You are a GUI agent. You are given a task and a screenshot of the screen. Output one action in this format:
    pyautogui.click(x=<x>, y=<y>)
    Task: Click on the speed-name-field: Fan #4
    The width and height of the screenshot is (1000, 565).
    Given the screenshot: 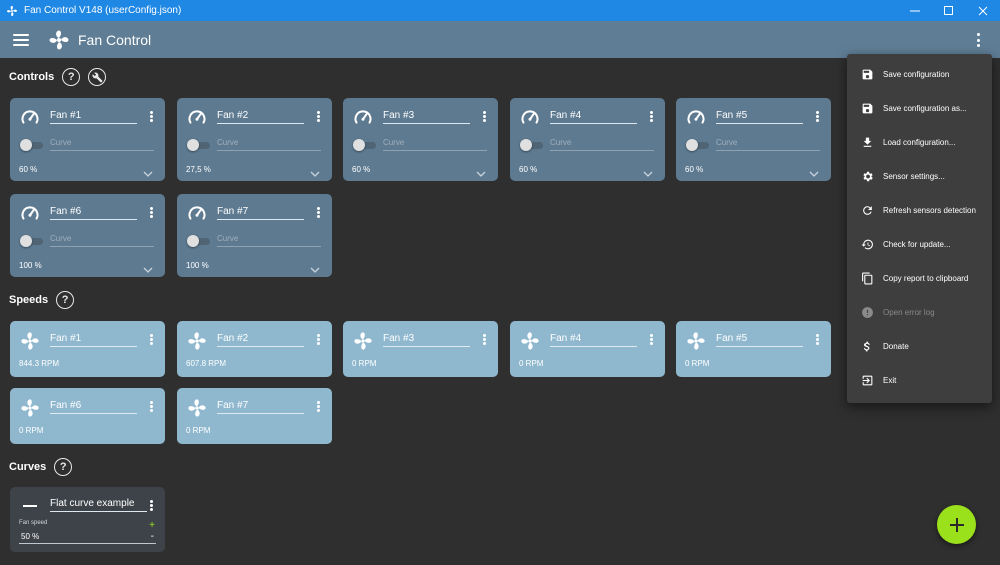 What is the action you would take?
    pyautogui.click(x=593, y=340)
    